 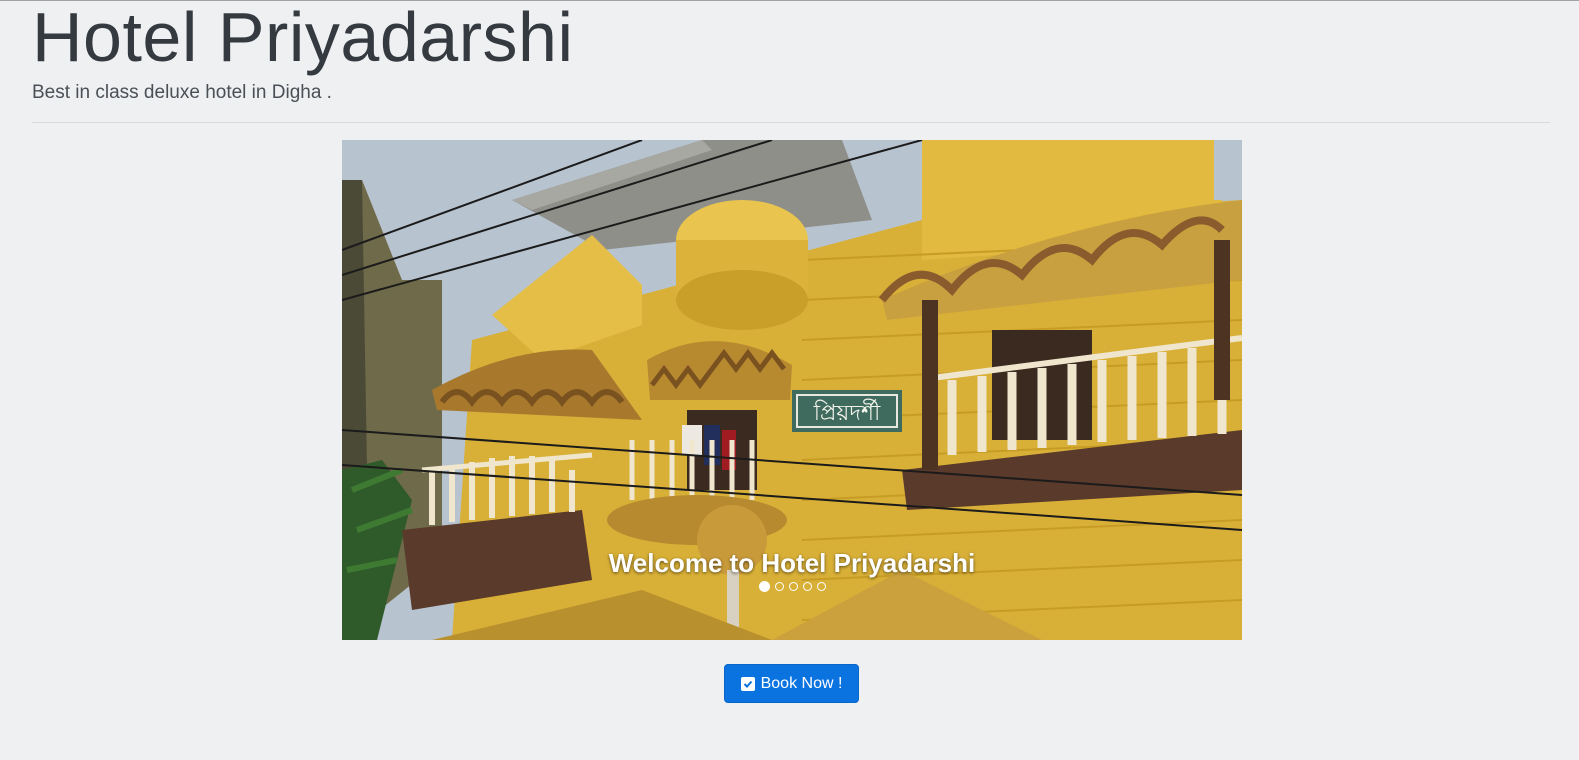 I want to click on page-title: Hotel Priyadarshi, so click(x=303, y=38).